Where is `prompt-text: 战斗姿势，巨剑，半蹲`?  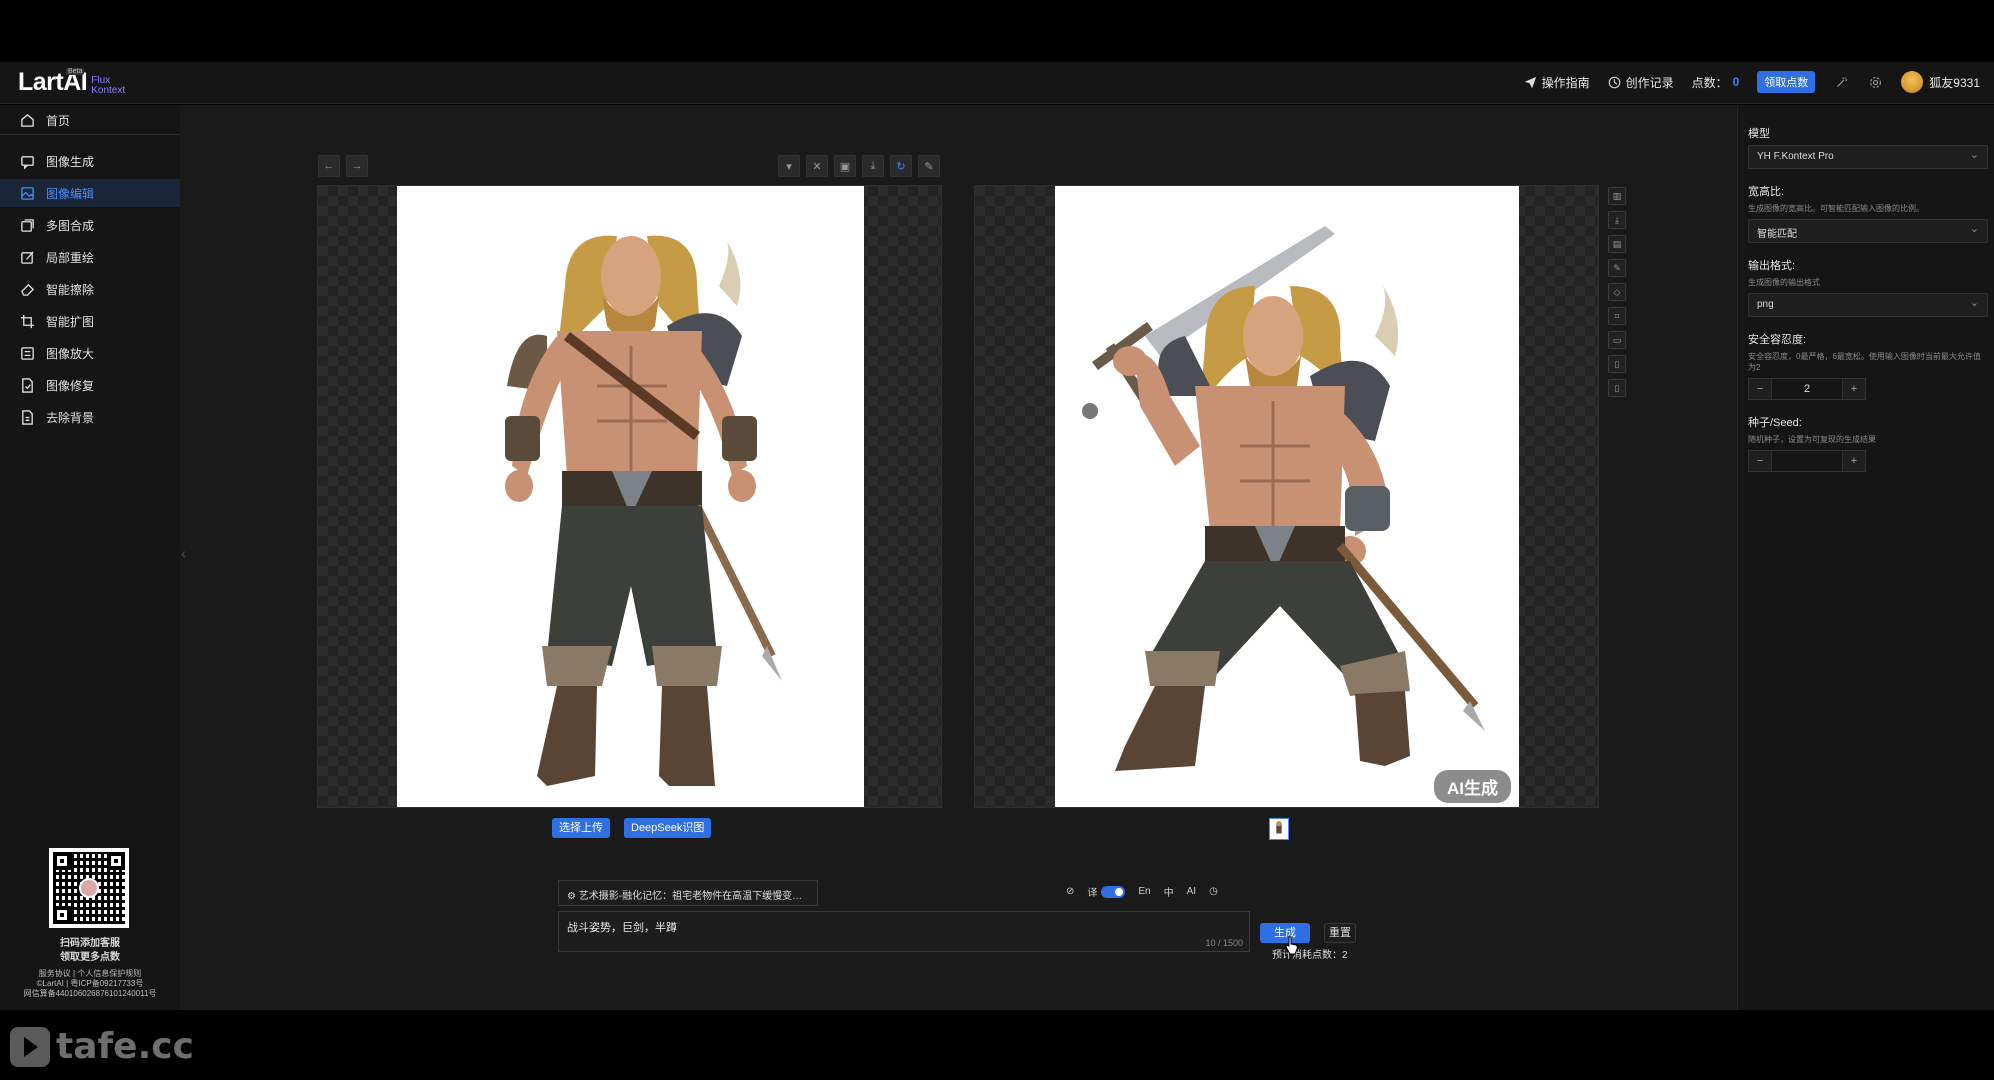
prompt-text: 战斗姿势，巨剑，半蹲 is located at coordinates (622, 928).